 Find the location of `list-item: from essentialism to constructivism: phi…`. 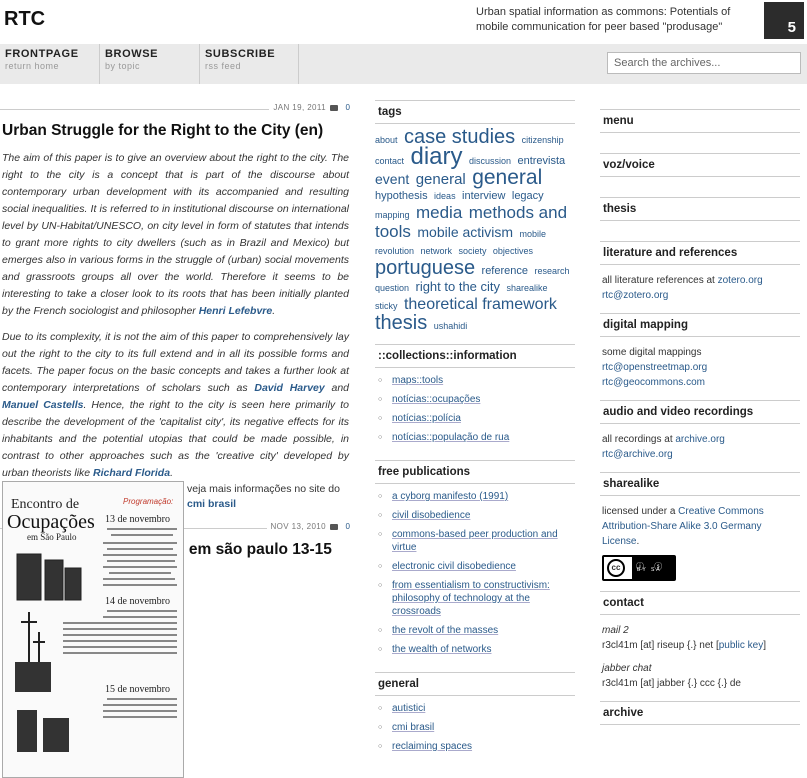

list-item: from essentialism to constructivism: phi… is located at coordinates (476, 598).